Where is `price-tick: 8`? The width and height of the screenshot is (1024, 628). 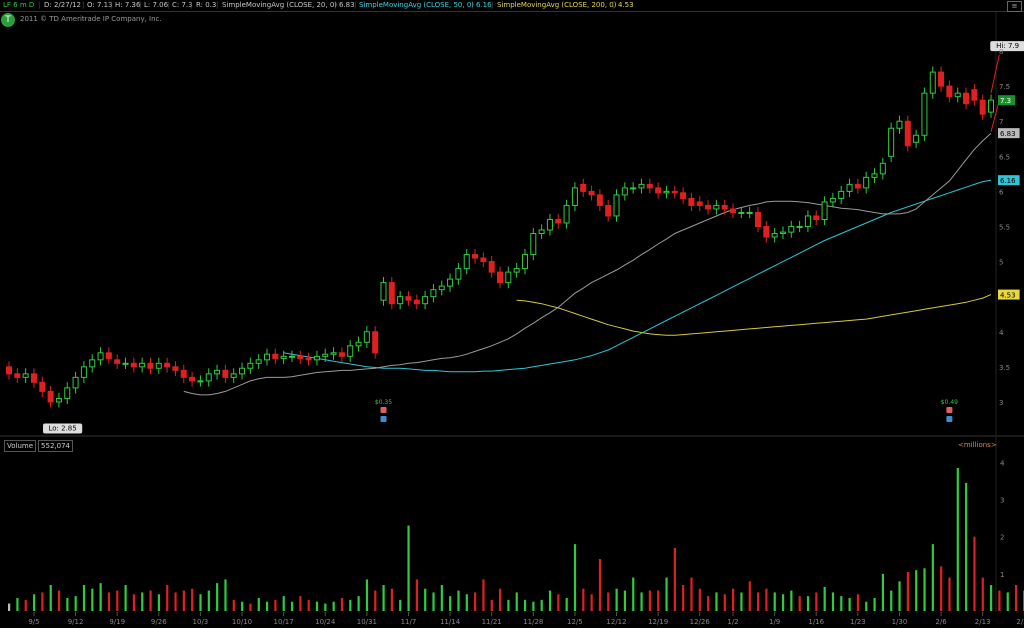 price-tick: 8 is located at coordinates (1001, 52).